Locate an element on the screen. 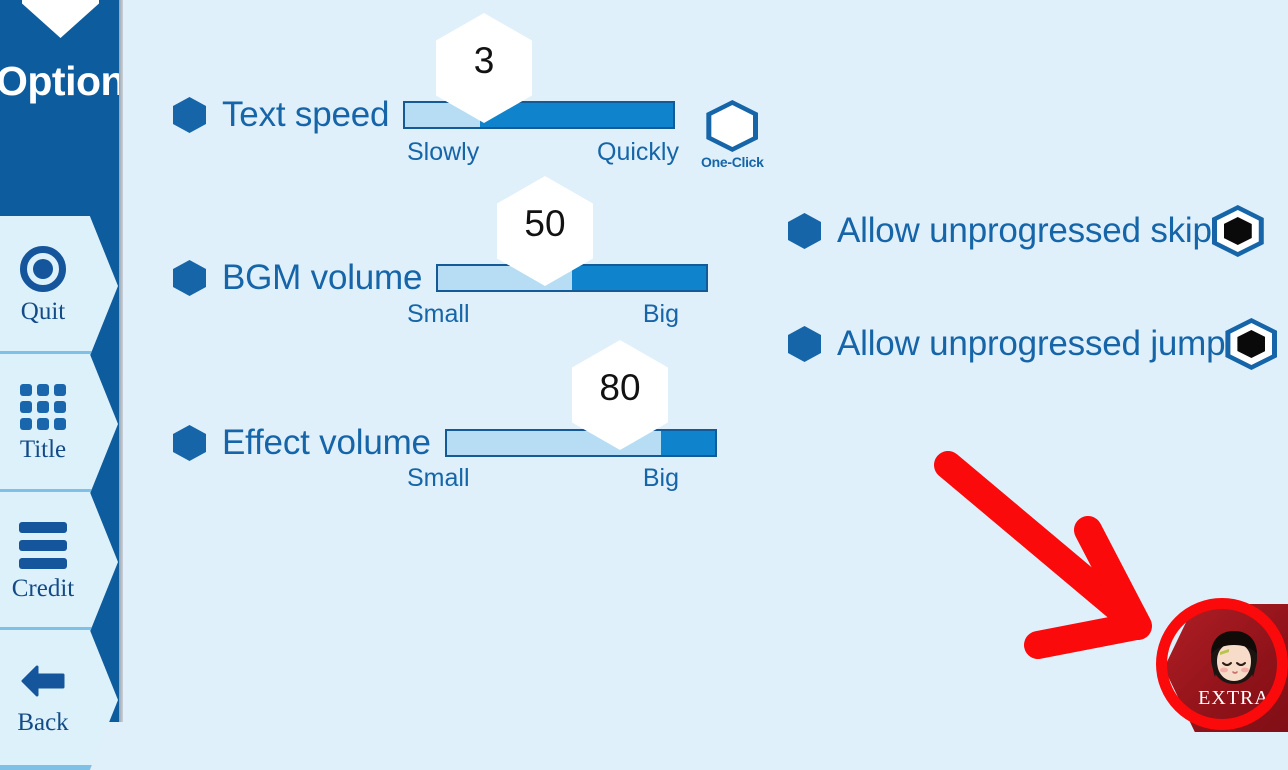 The width and height of the screenshot is (1288, 770). sidebar-item-label-title: Title is located at coordinates (43, 449).